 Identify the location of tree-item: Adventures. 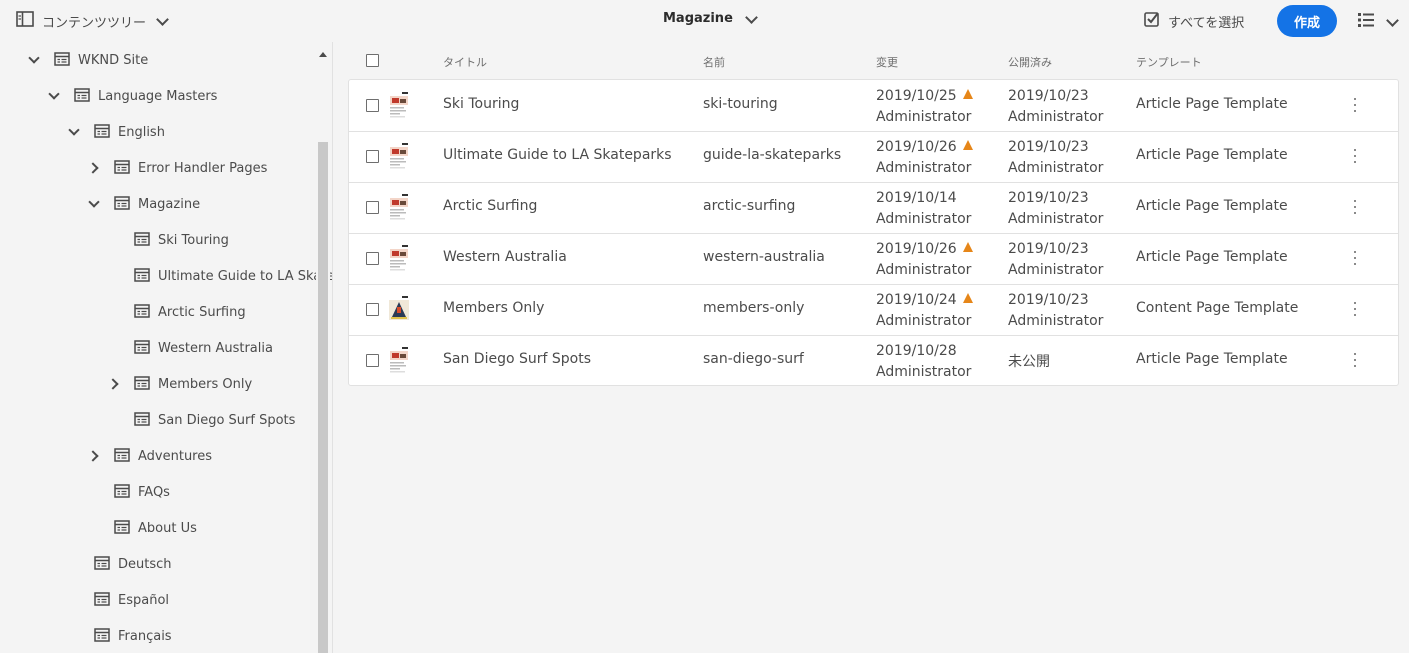
(149, 456).